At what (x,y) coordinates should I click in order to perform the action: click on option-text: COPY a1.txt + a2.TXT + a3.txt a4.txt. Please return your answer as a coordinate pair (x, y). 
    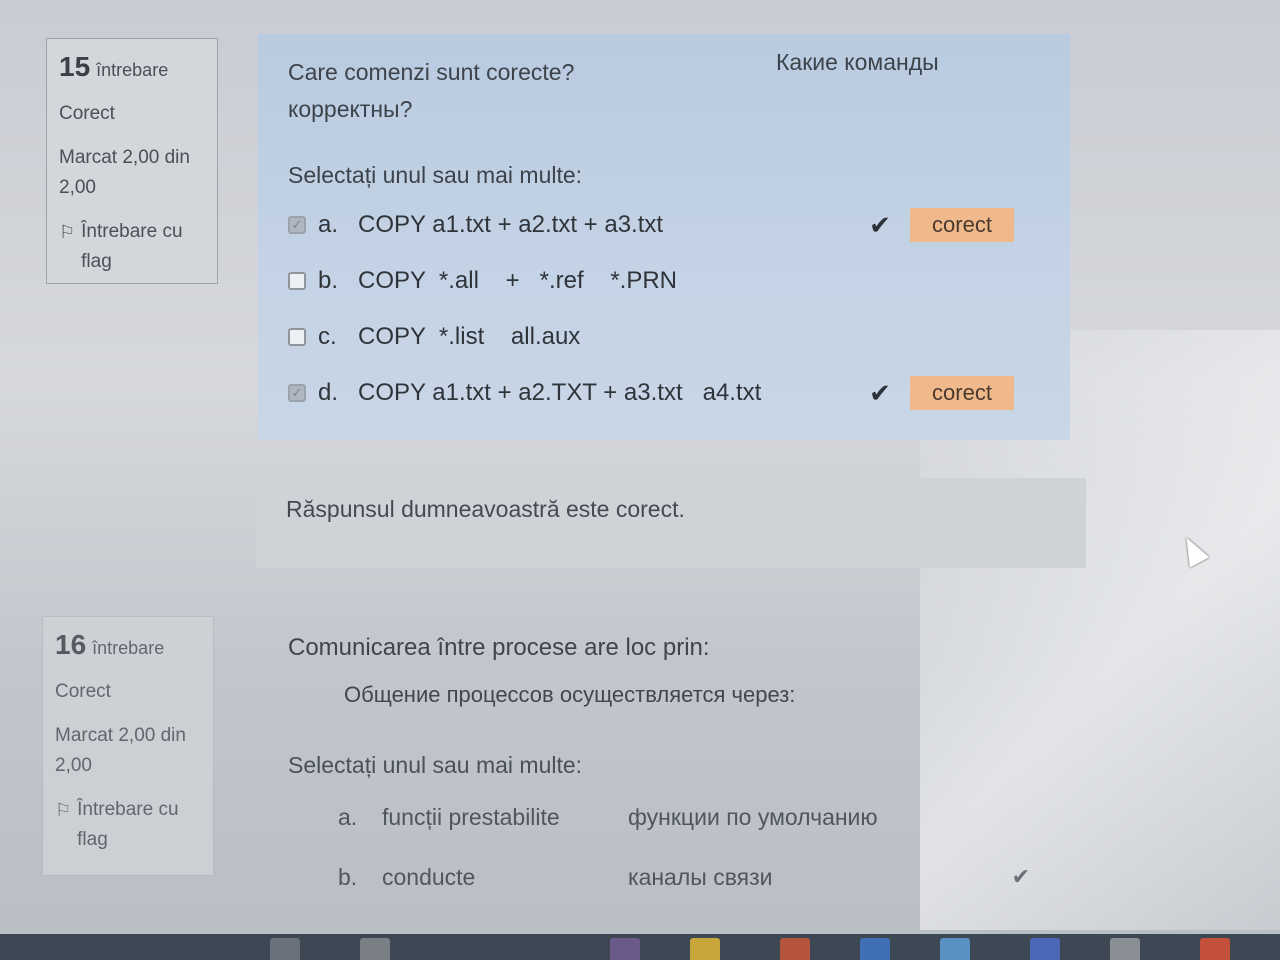
    Looking at the image, I should click on (560, 392).